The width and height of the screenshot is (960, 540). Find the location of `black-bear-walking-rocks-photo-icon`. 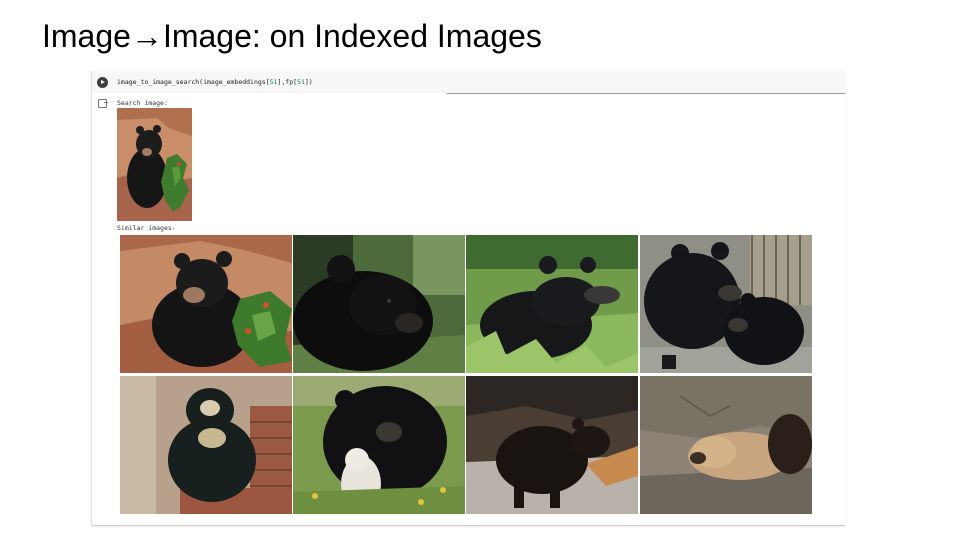

black-bear-walking-rocks-photo-icon is located at coordinates (552, 445).